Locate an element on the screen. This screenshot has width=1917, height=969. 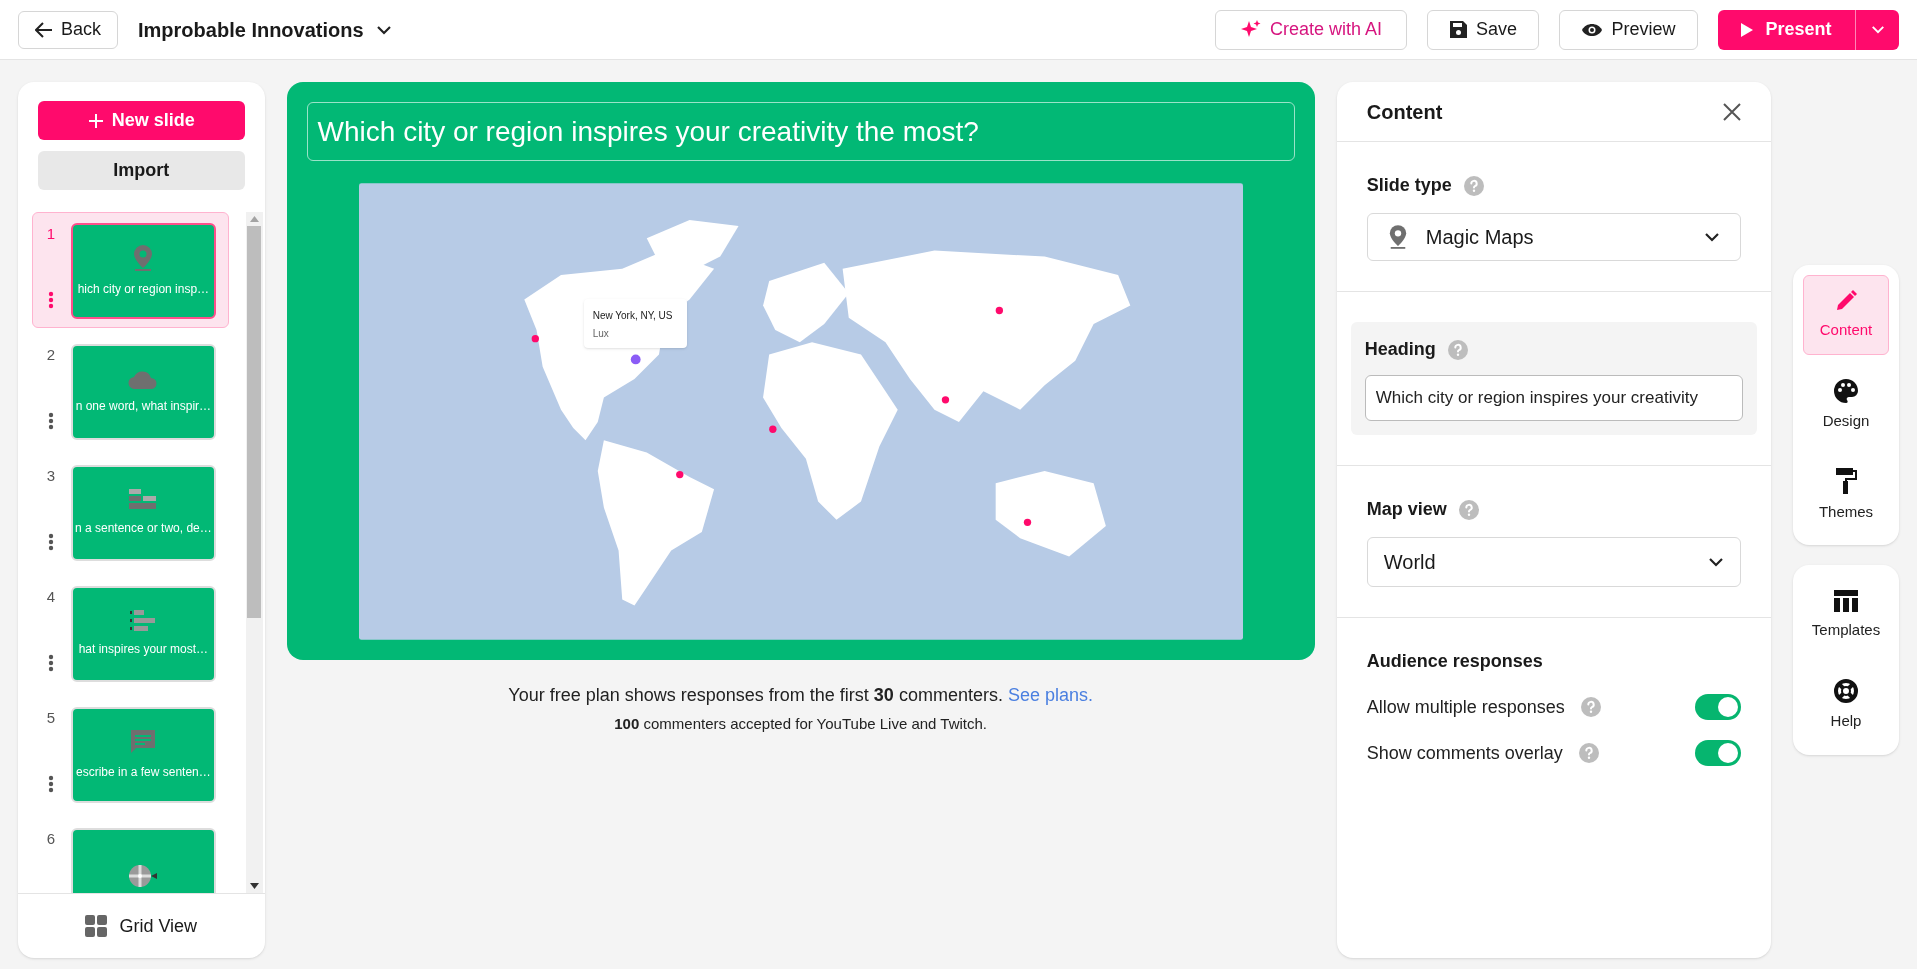
toggle-label: Show comments overlay is located at coordinates (1464, 753).